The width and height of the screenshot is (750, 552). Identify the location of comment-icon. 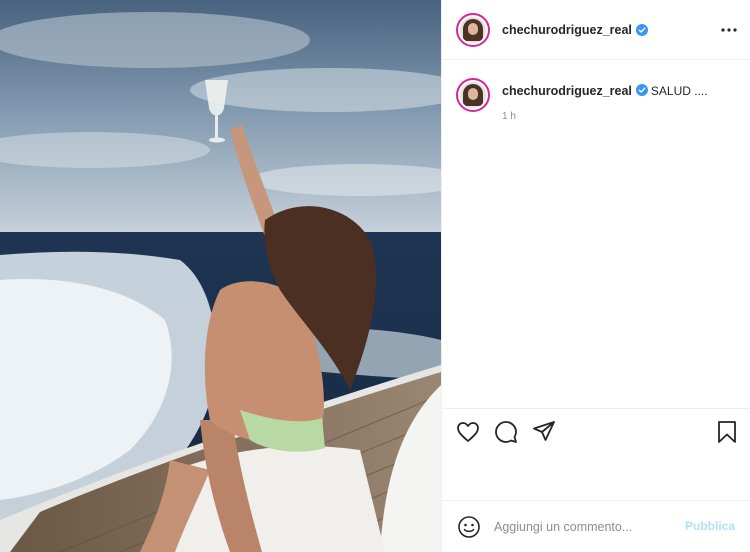
(506, 432).